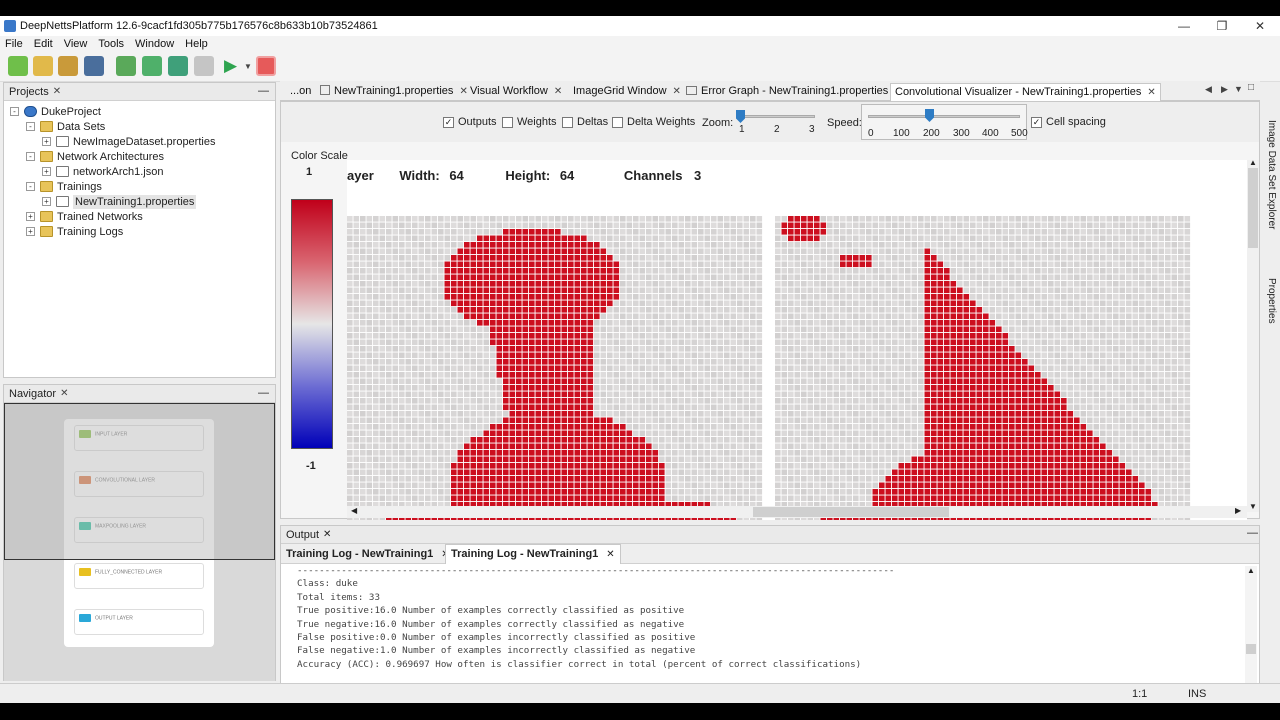  I want to click on vertical-scrollbar: ▲ ▼, so click(1253, 335).